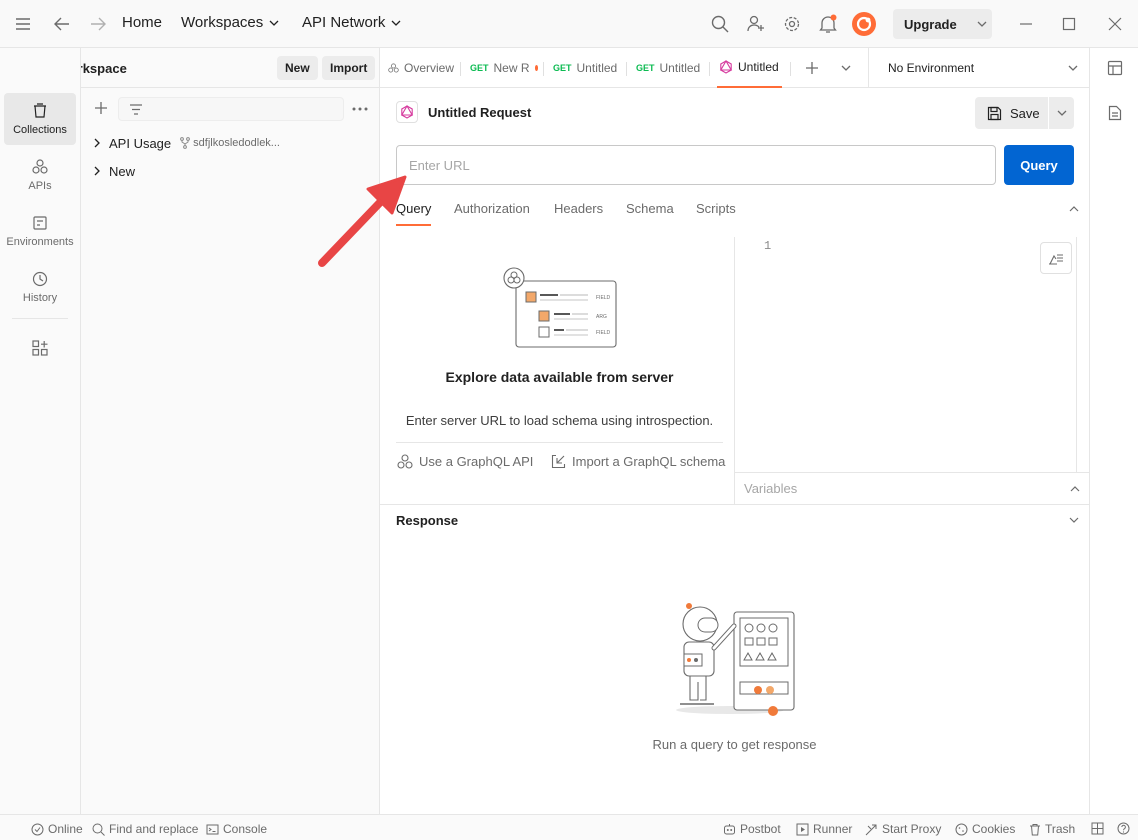 The image size is (1138, 840). What do you see at coordinates (558, 461) in the screenshot?
I see `import-icon` at bounding box center [558, 461].